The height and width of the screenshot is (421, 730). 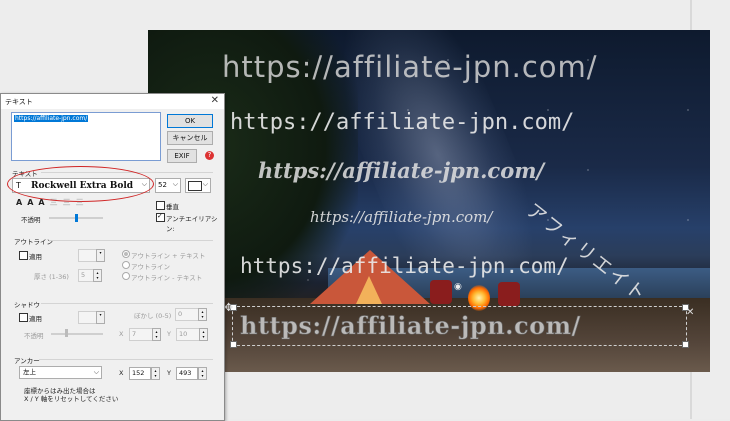 What do you see at coordinates (88, 255) in the screenshot?
I see `outline-color-picker` at bounding box center [88, 255].